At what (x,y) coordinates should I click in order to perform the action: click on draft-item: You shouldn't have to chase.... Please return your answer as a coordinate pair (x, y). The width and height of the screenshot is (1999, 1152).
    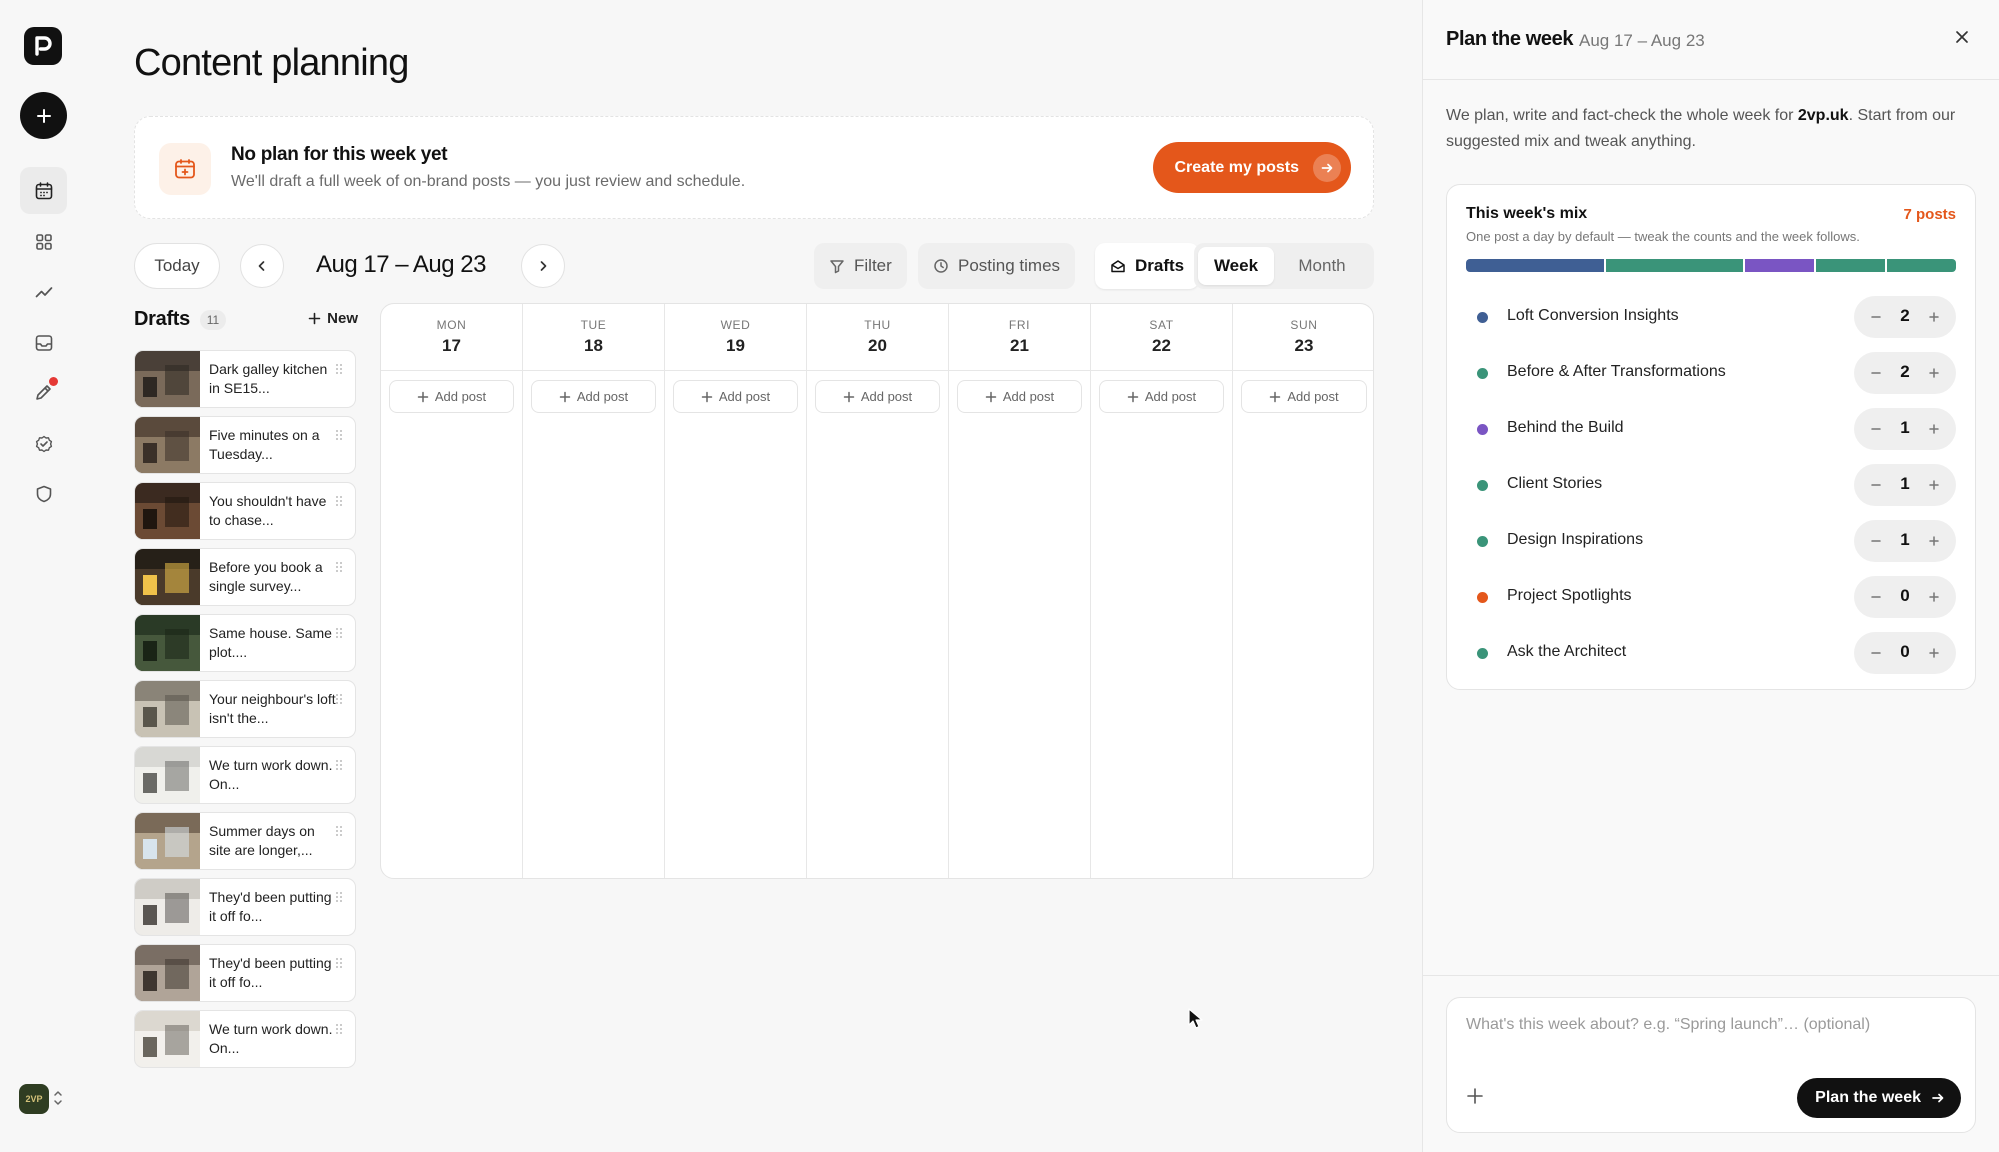
    Looking at the image, I should click on (245, 511).